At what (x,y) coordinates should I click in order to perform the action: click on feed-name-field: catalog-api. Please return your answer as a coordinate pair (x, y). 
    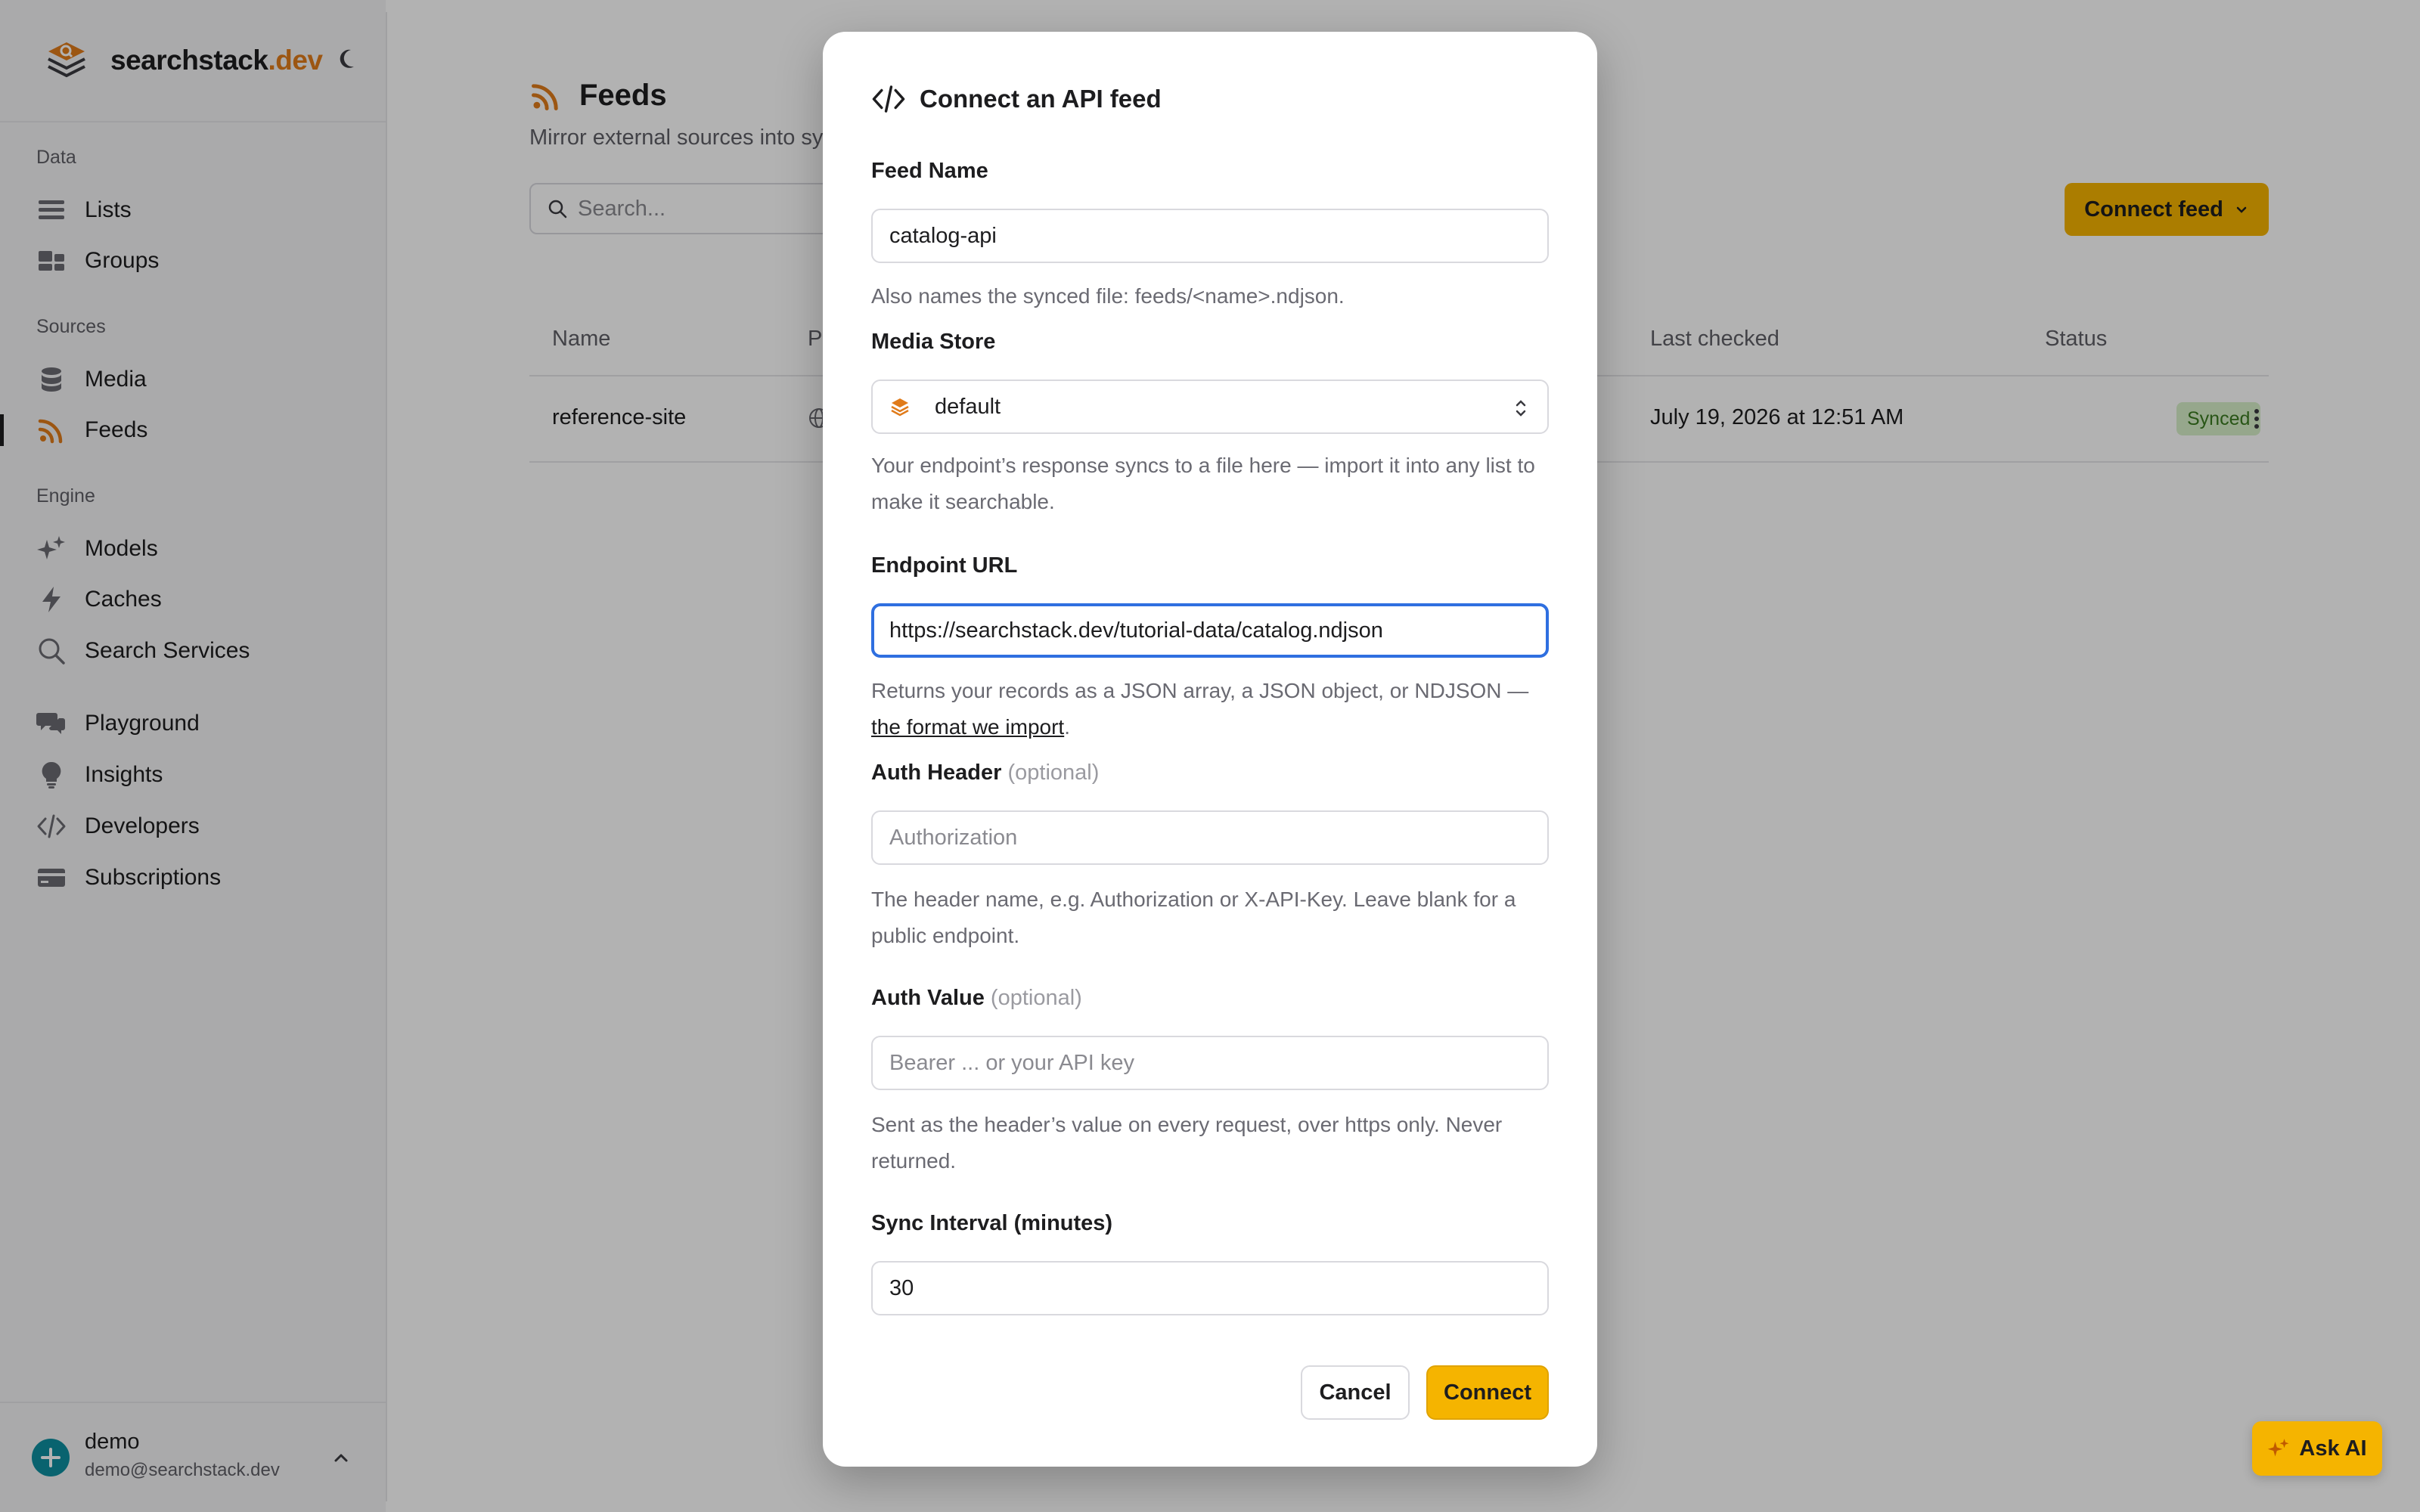
    Looking at the image, I should click on (1210, 236).